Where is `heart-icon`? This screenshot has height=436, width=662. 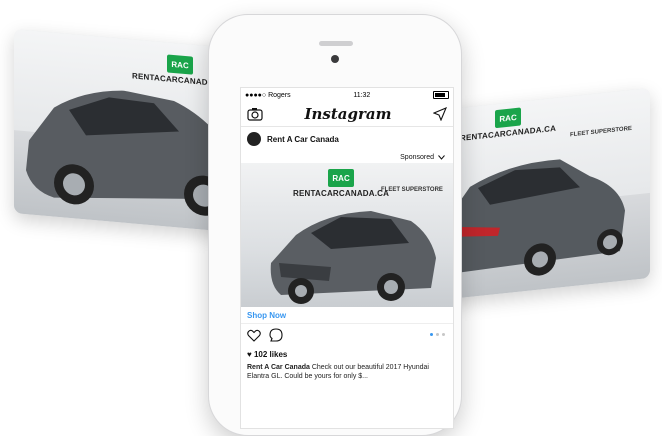 heart-icon is located at coordinates (254, 335).